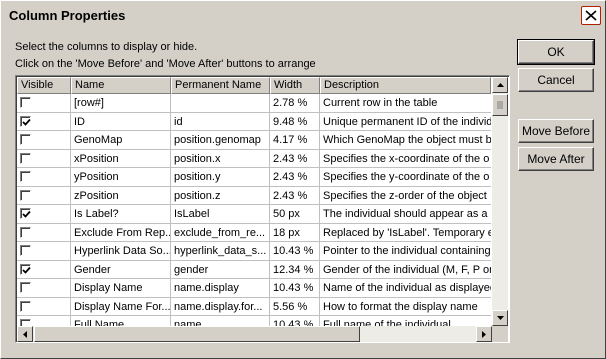 The height and width of the screenshot is (359, 606). What do you see at coordinates (121, 195) in the screenshot?
I see `name-cell: zPosition` at bounding box center [121, 195].